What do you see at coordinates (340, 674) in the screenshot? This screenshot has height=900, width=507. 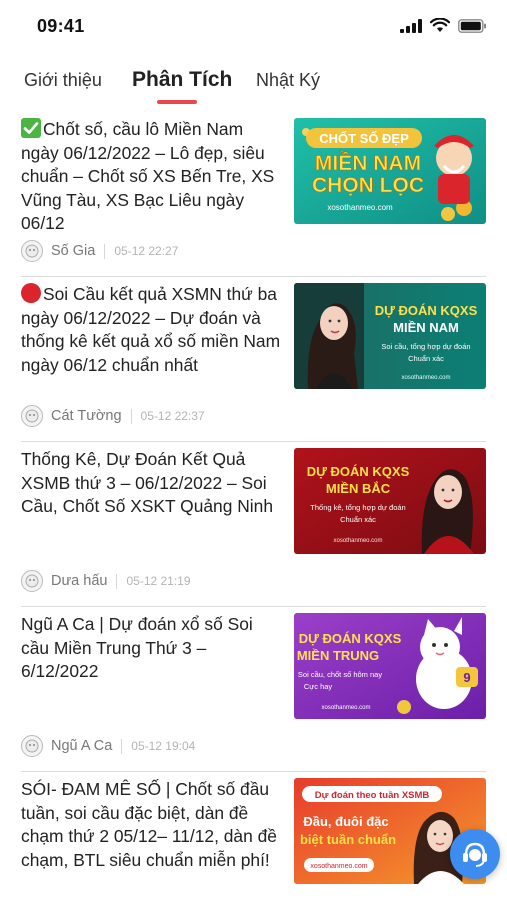 I see `svg-text: Soi cầu, chốt số hôm nay` at bounding box center [340, 674].